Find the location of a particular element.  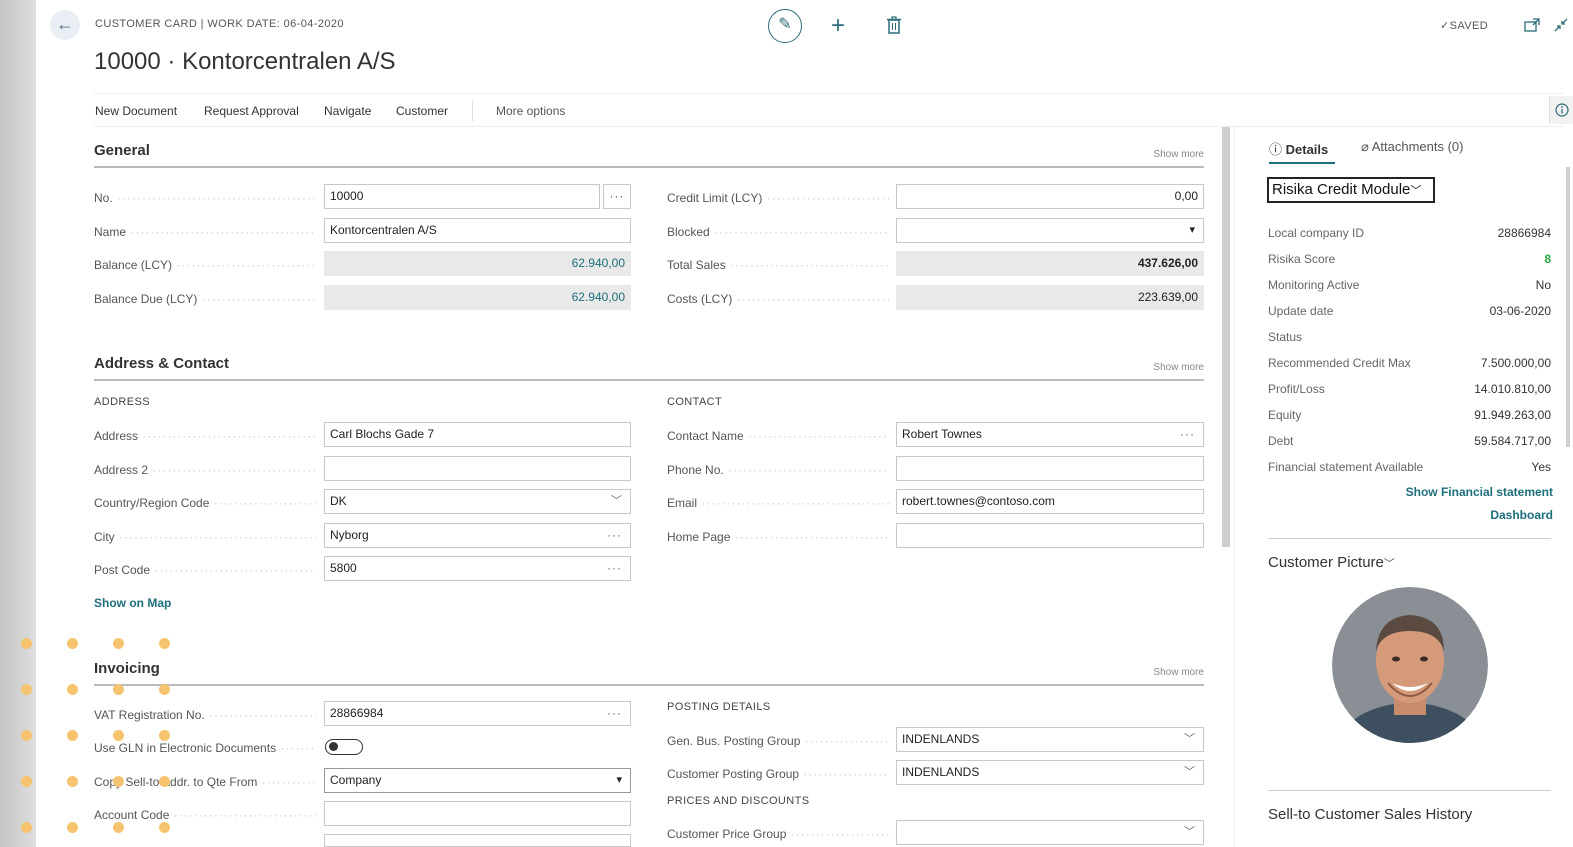

city-value: Nyborg is located at coordinates (349, 535).